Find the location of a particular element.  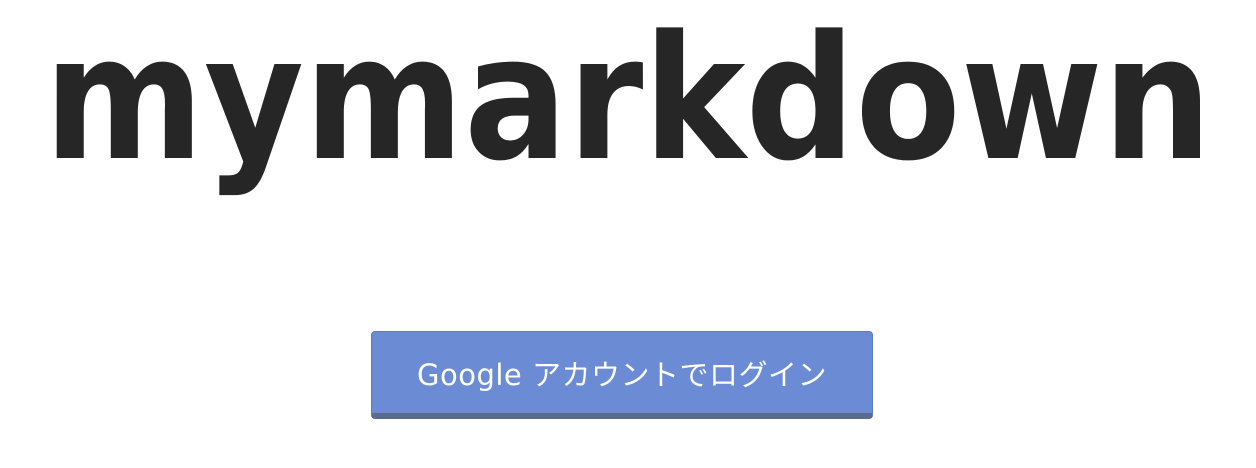

google-login-button-label: Google アカウントでログイン is located at coordinates (622, 374).